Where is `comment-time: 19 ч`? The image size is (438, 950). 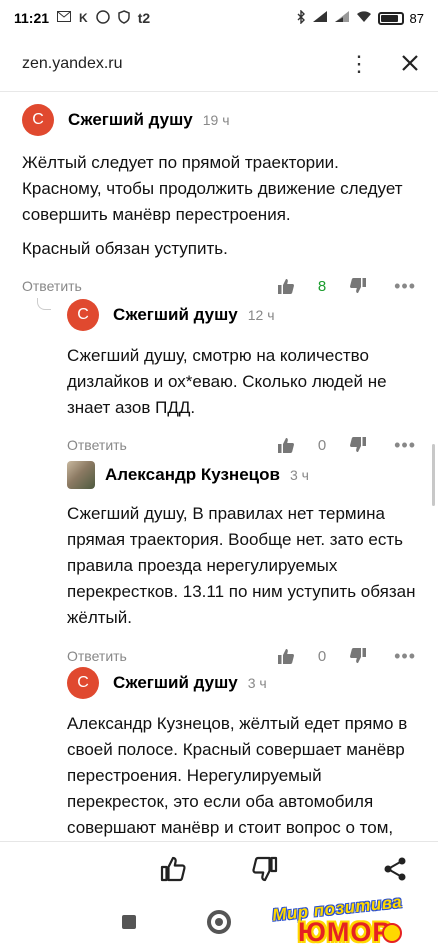
comment-time: 19 ч is located at coordinates (216, 120).